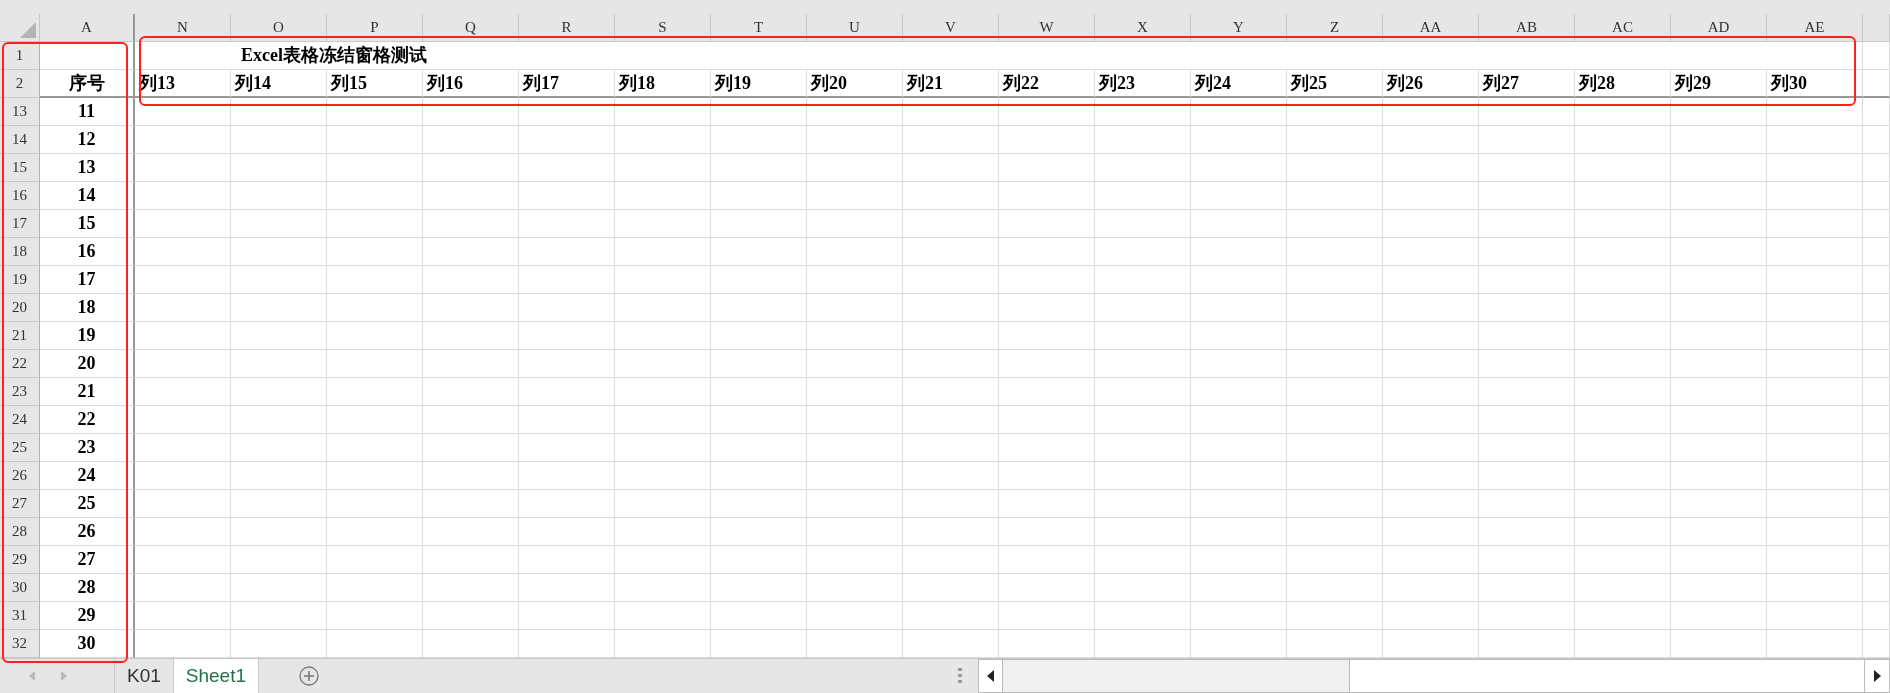 This screenshot has height=693, width=1890. I want to click on column-header: AA, so click(1431, 28).